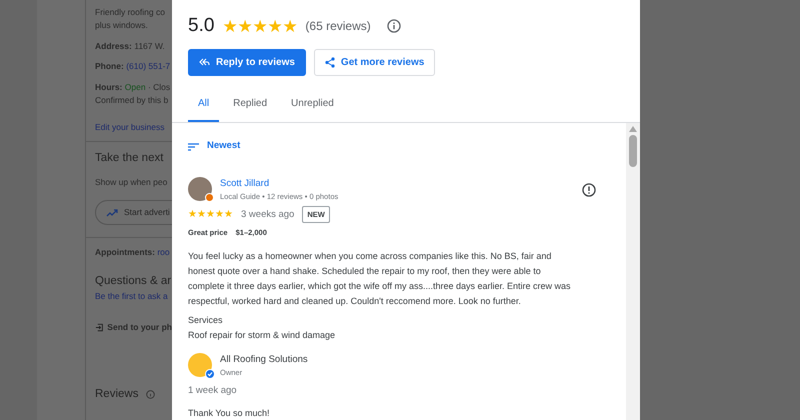  I want to click on section-title: Reviews, so click(116, 394).